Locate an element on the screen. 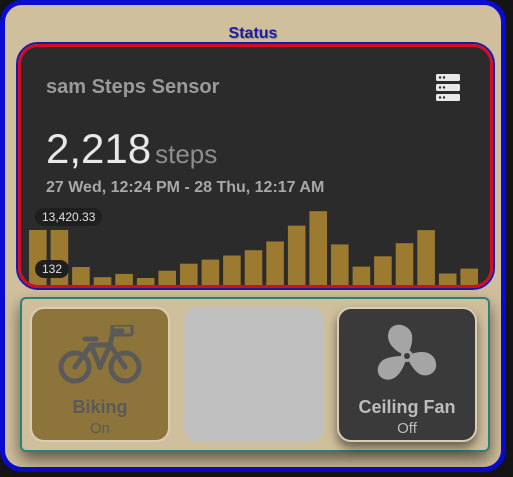  card-title: Status is located at coordinates (253, 33).